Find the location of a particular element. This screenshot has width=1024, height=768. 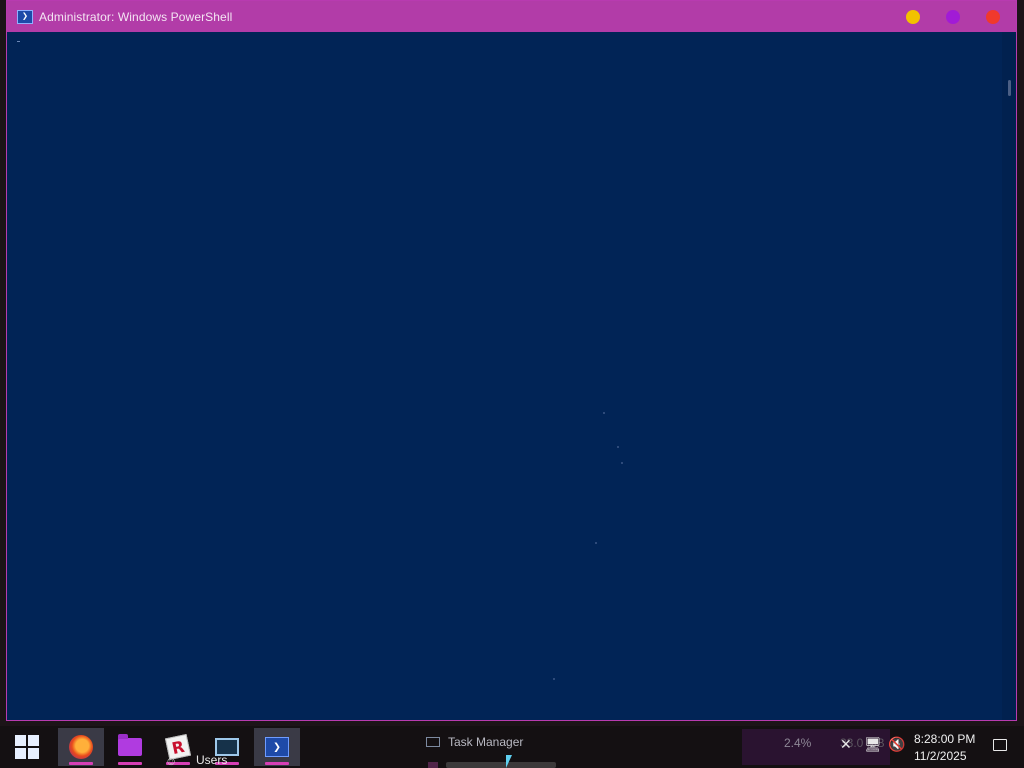

taskbar-item-powershell: ❯ is located at coordinates (277, 747).